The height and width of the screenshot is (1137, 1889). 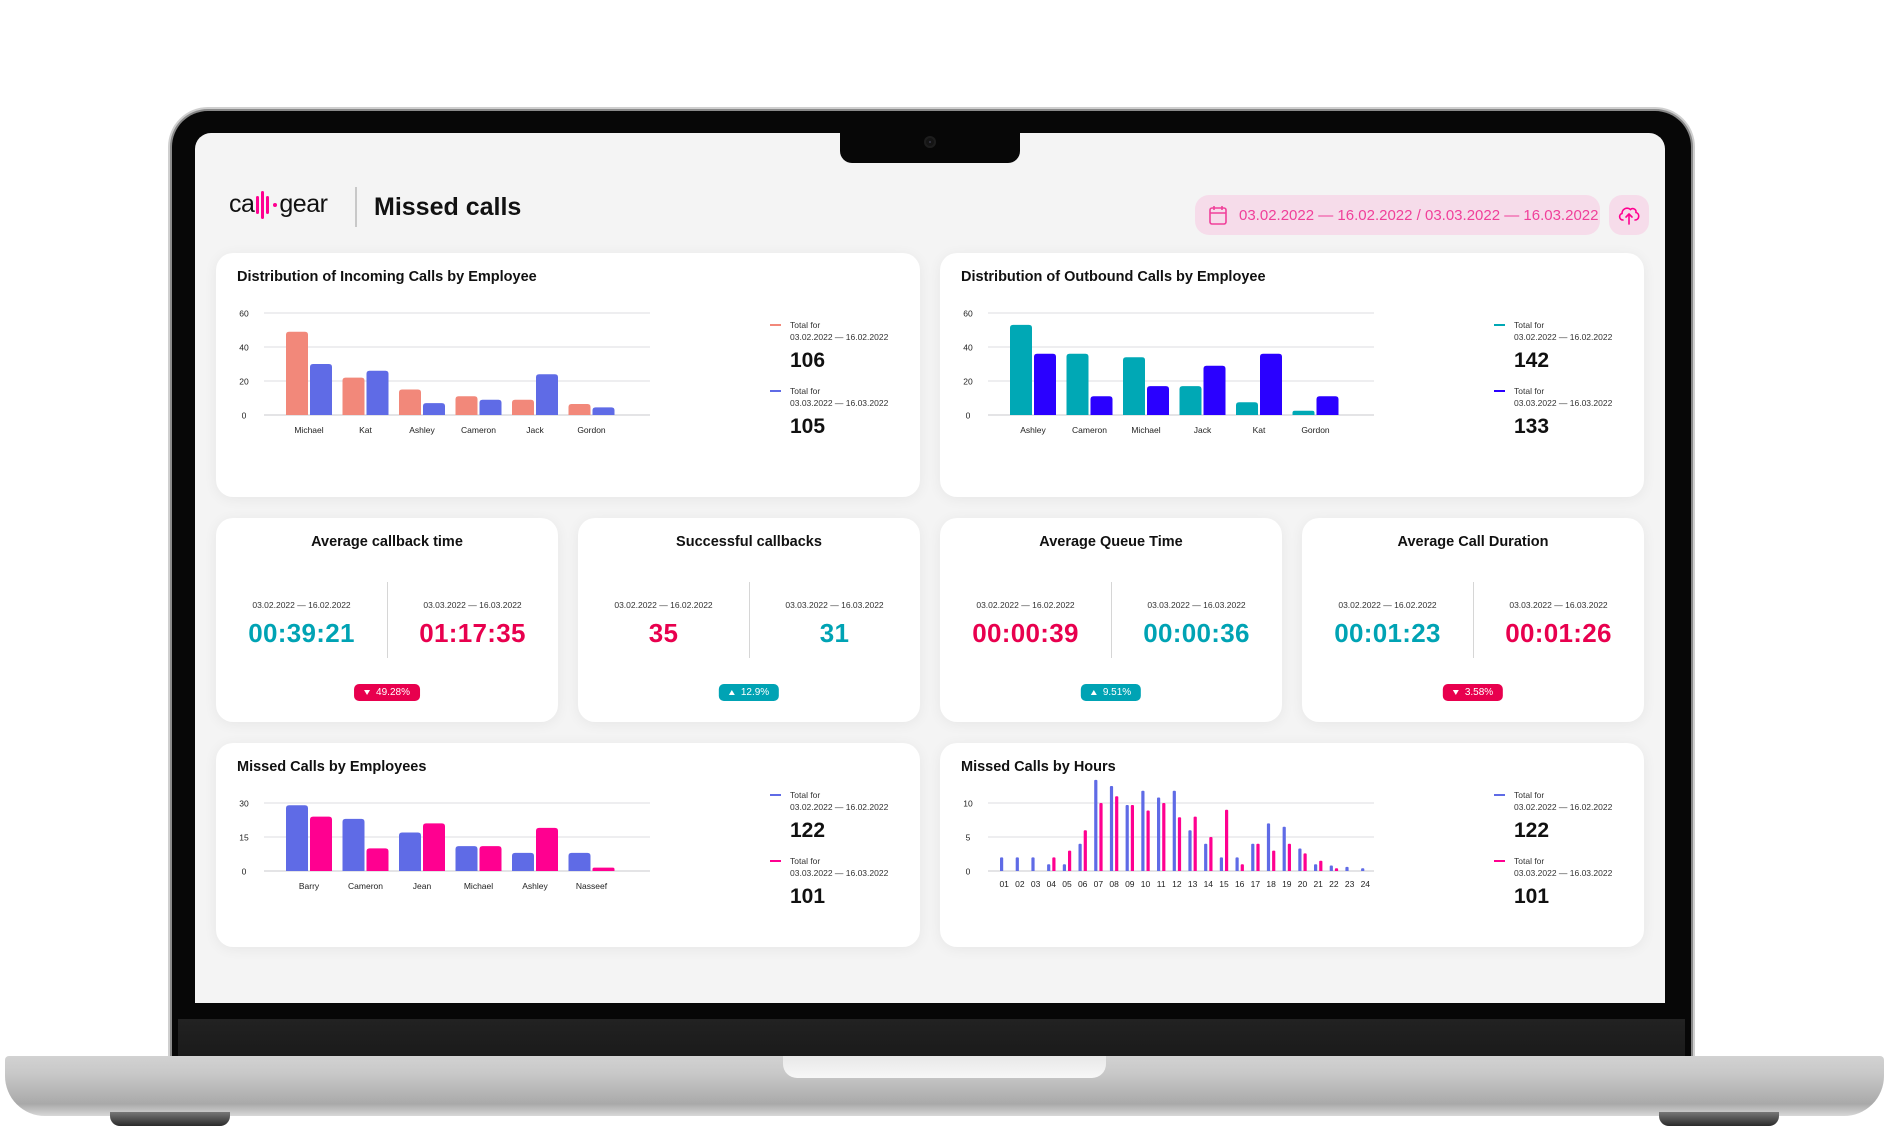 I want to click on bar-Barry-series1, so click(x=297, y=838).